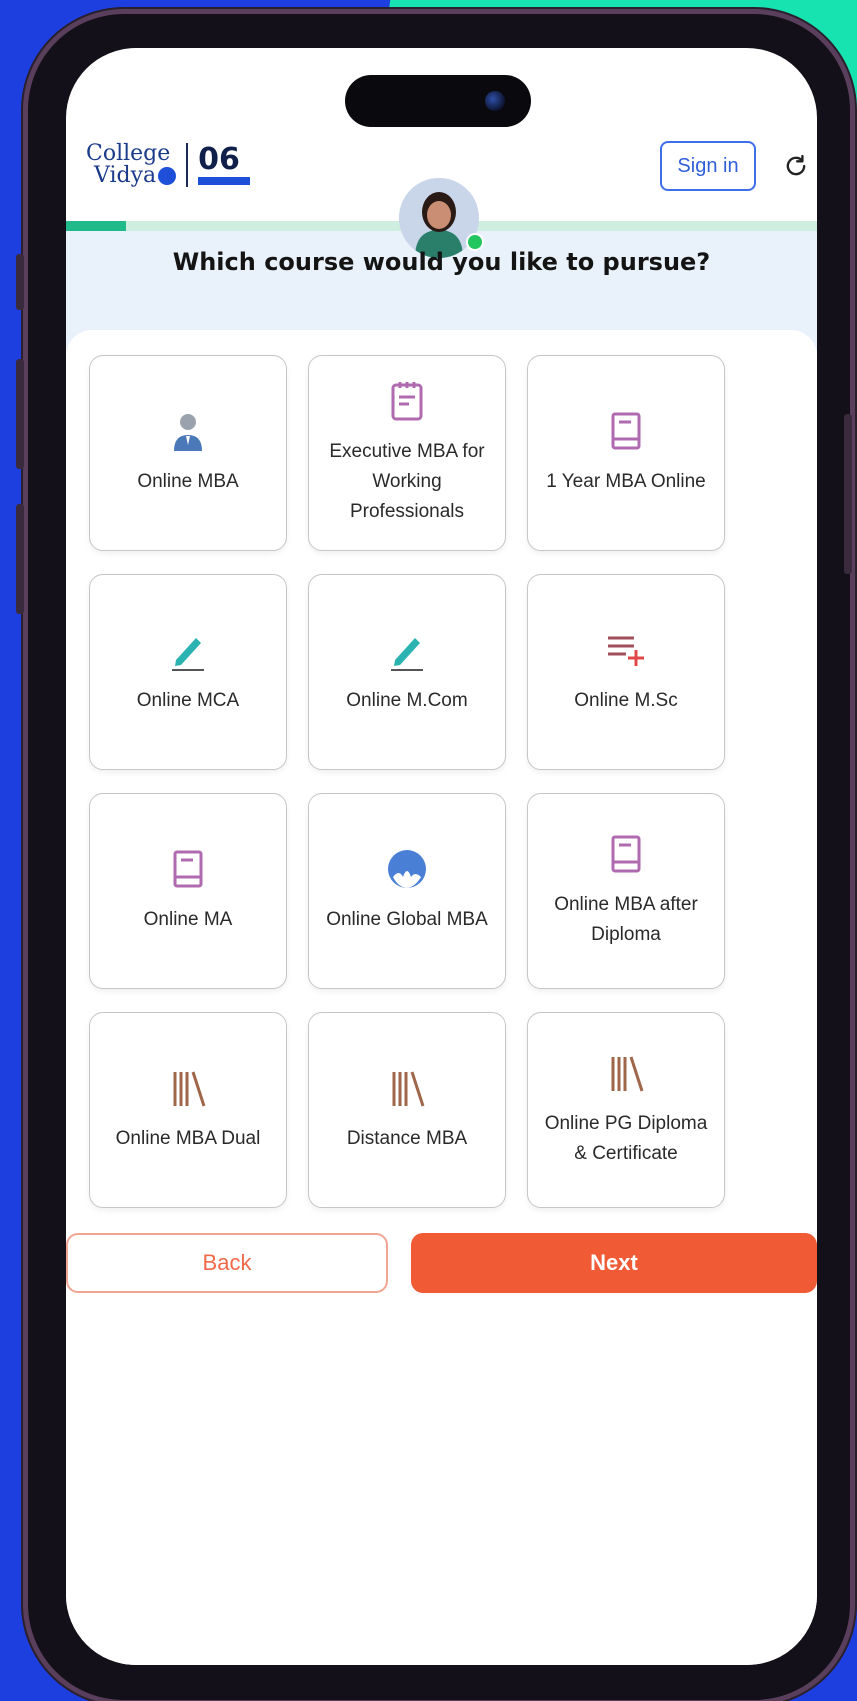  What do you see at coordinates (128, 153) in the screenshot?
I see `logo-line-1: College` at bounding box center [128, 153].